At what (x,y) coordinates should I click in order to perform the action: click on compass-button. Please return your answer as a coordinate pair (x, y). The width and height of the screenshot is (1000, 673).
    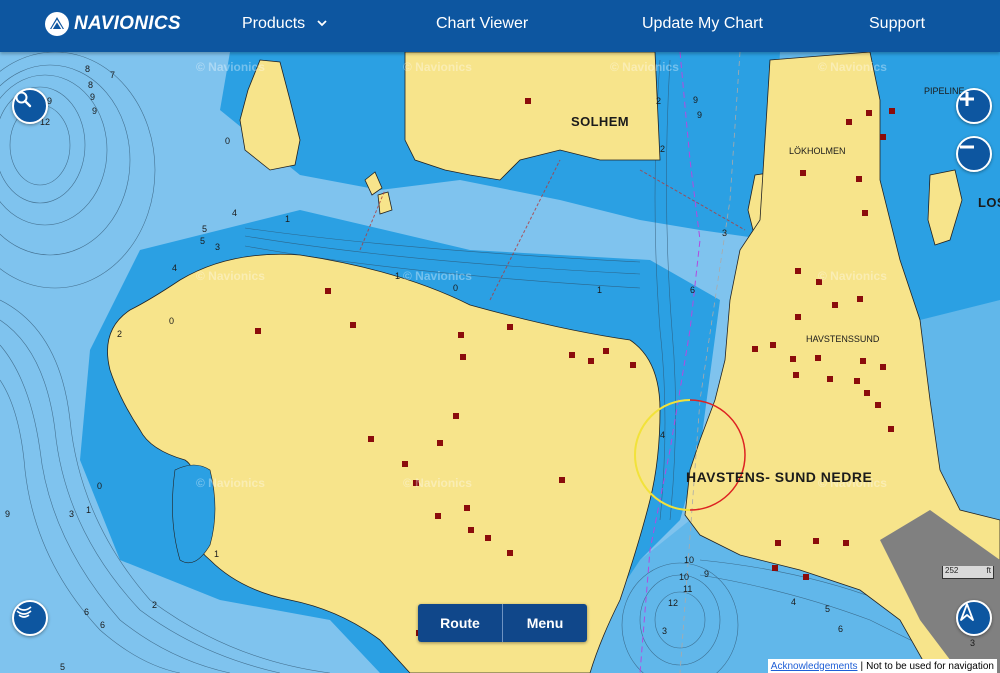
    Looking at the image, I should click on (974, 618).